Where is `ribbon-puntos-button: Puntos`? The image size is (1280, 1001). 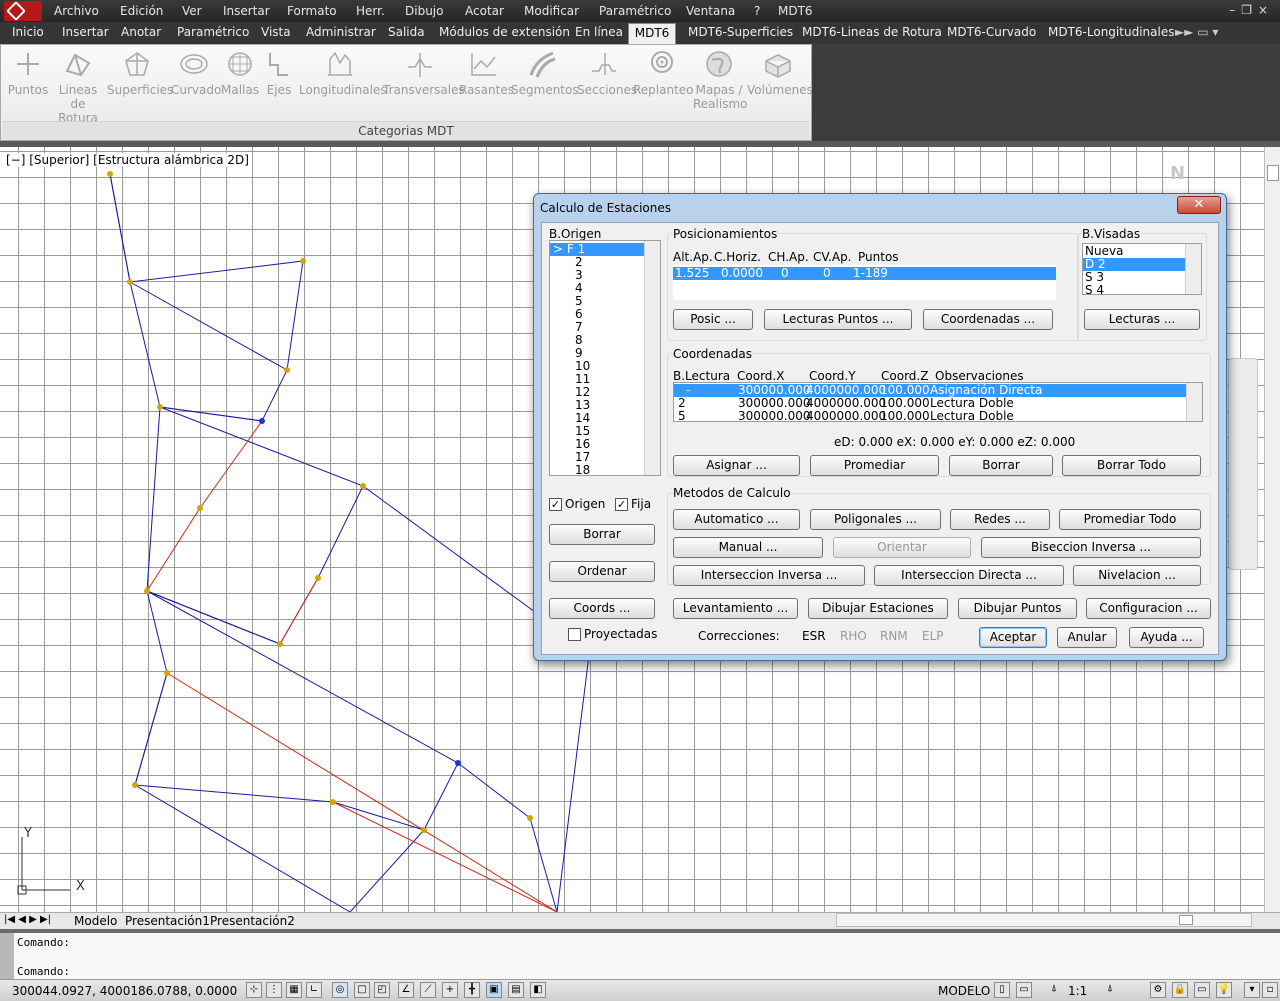 ribbon-puntos-button: Puntos is located at coordinates (28, 73).